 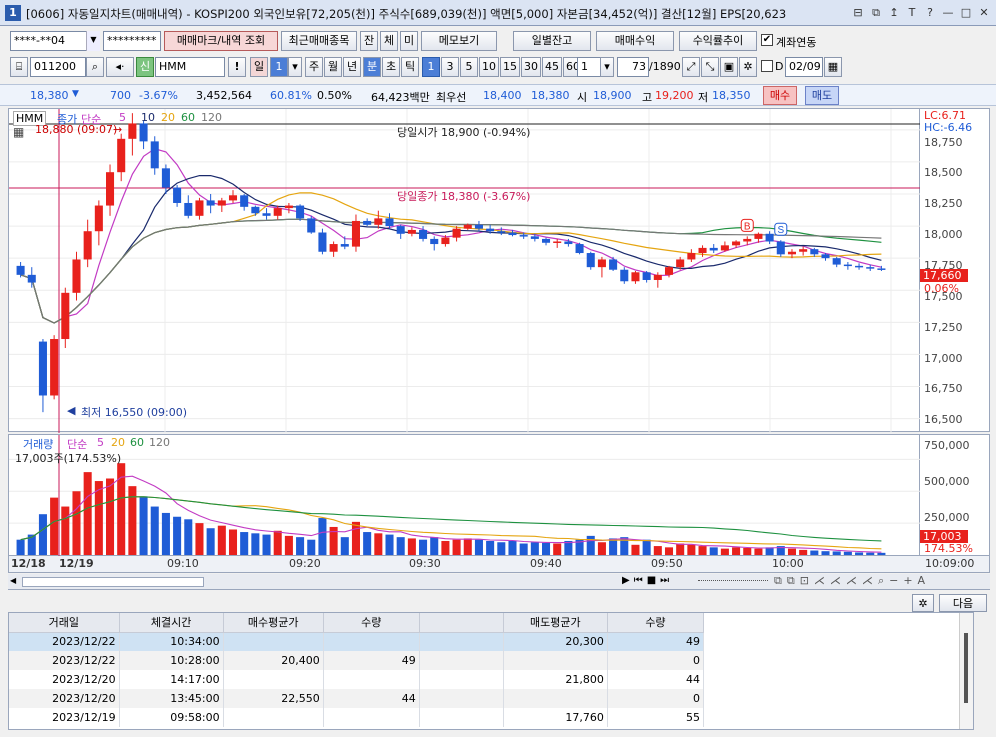 What do you see at coordinates (18, 132) in the screenshot?
I see `chart-menu-icon: ▦` at bounding box center [18, 132].